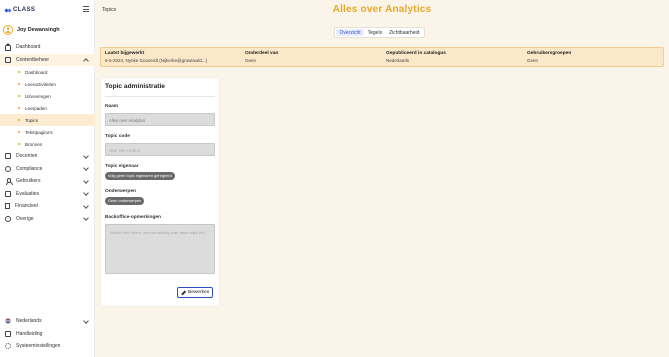 The width and height of the screenshot is (669, 357). I want to click on sidebar-item-gebruikers: Gebruikers, so click(47, 181).